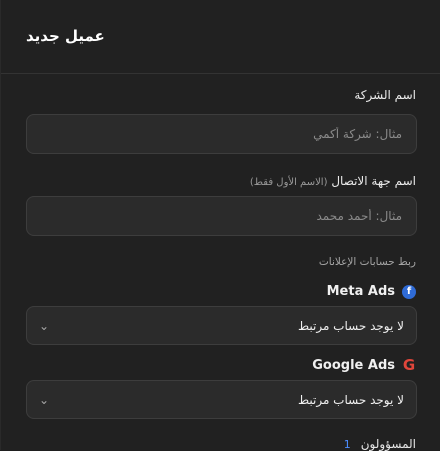 The width and height of the screenshot is (440, 451). Describe the element at coordinates (221, 399) in the screenshot. I see `google-ads-account-select: ⌄ لا يوجد حساب مرتبط` at that location.